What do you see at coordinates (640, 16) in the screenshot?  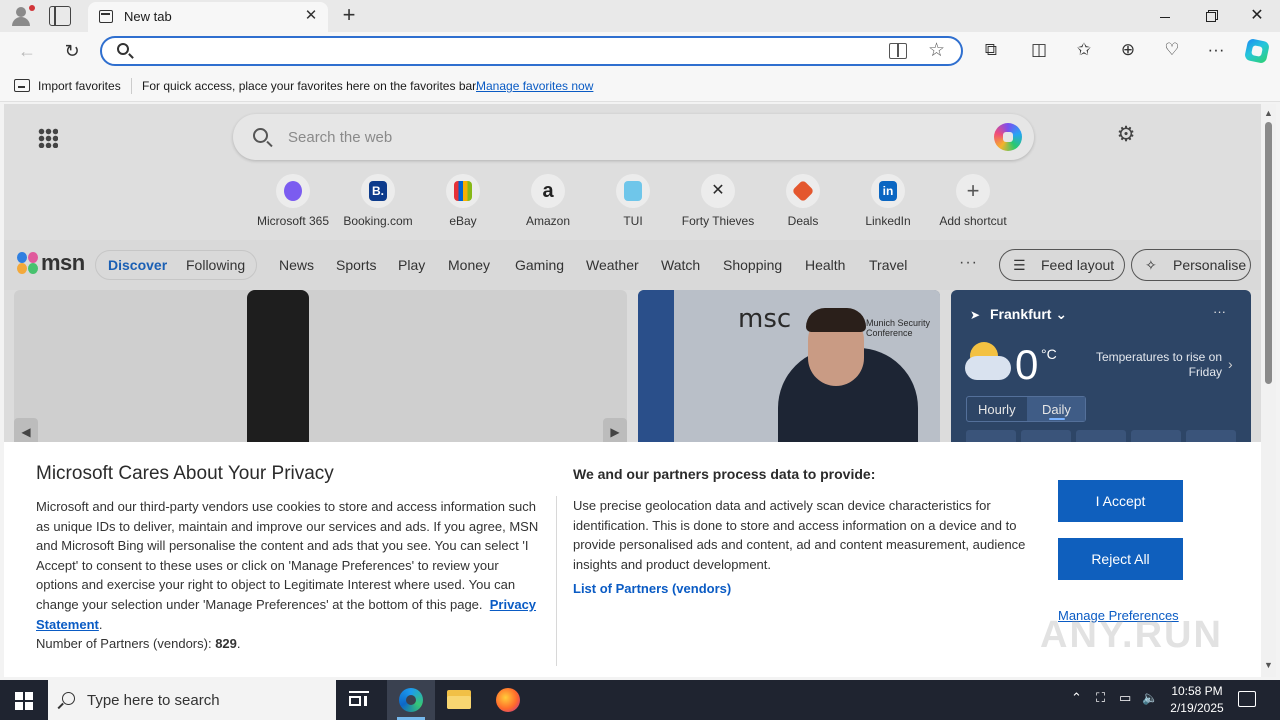 I see `title-bar: New tab ✕ + ✕` at bounding box center [640, 16].